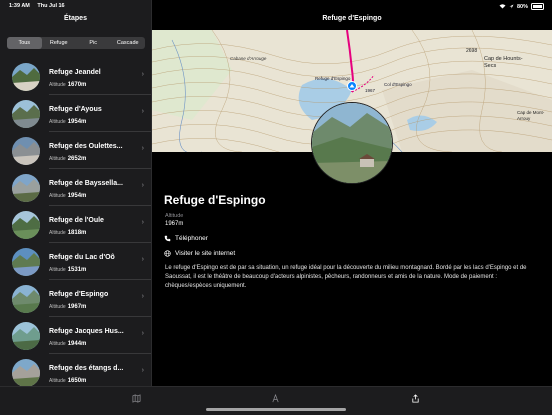  I want to click on list-item-altitude: Altitude 1818m, so click(67, 233).